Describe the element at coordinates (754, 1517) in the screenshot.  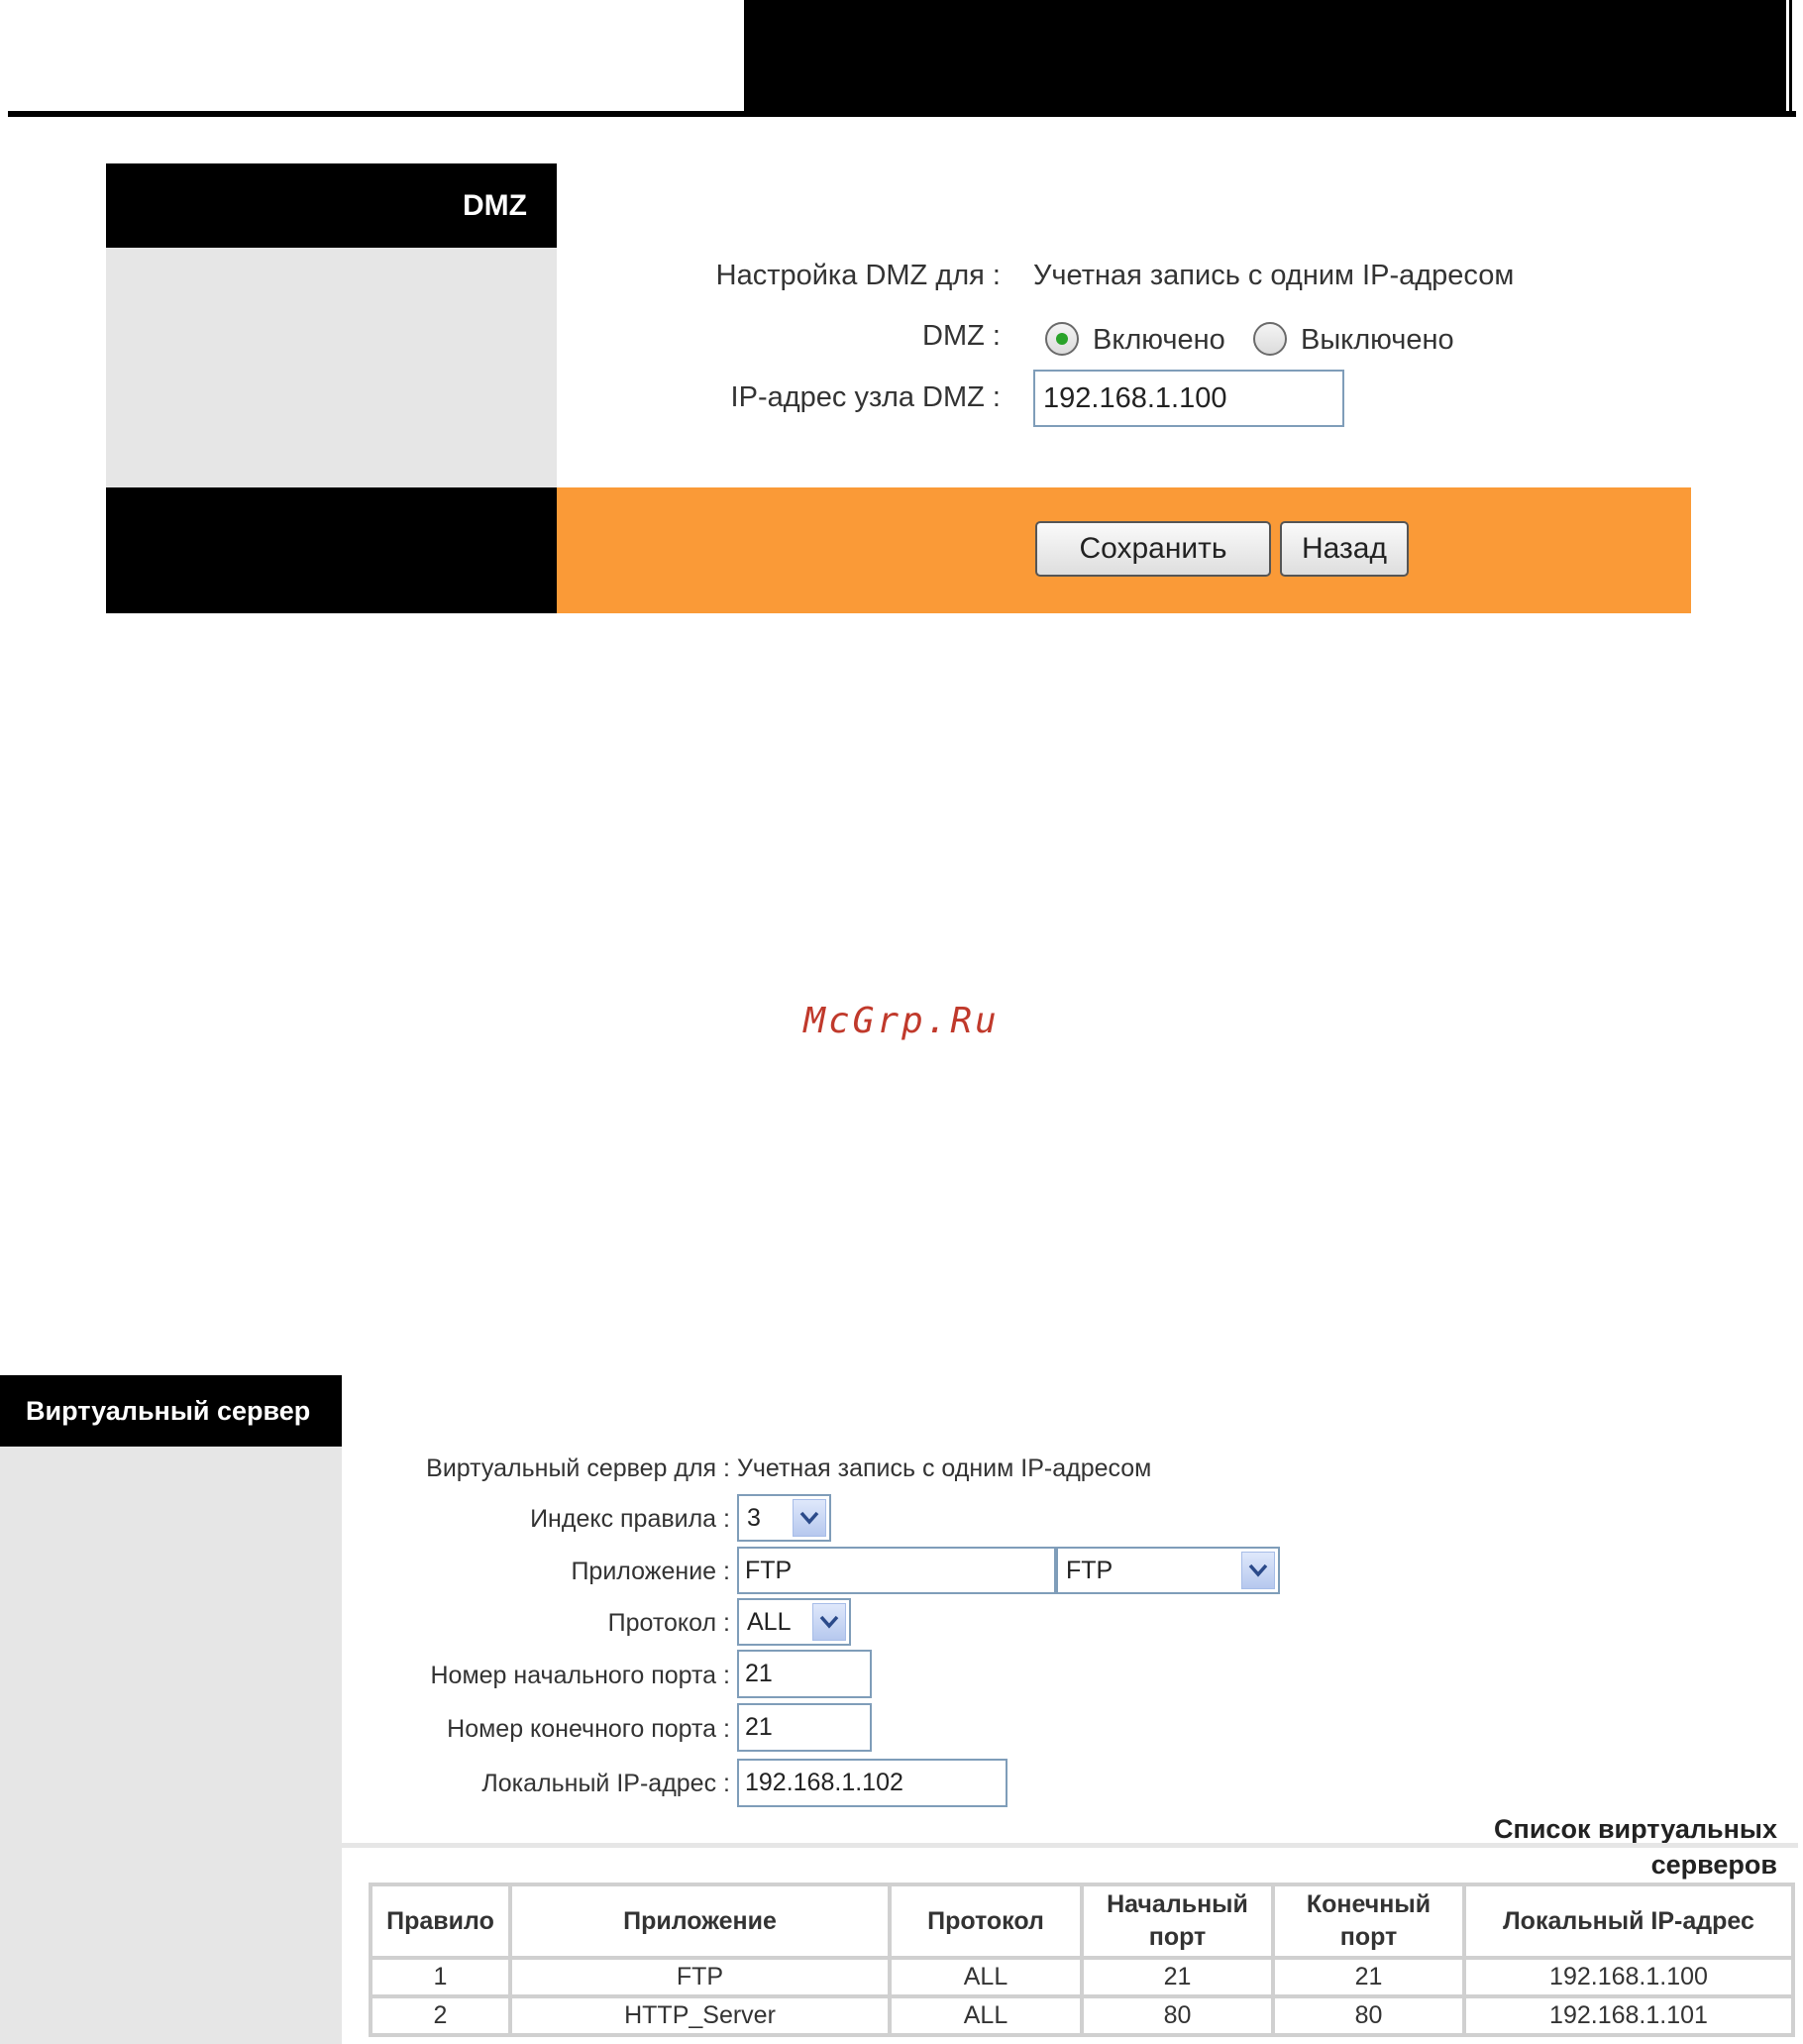
I see `rule-index-value: 3` at that location.